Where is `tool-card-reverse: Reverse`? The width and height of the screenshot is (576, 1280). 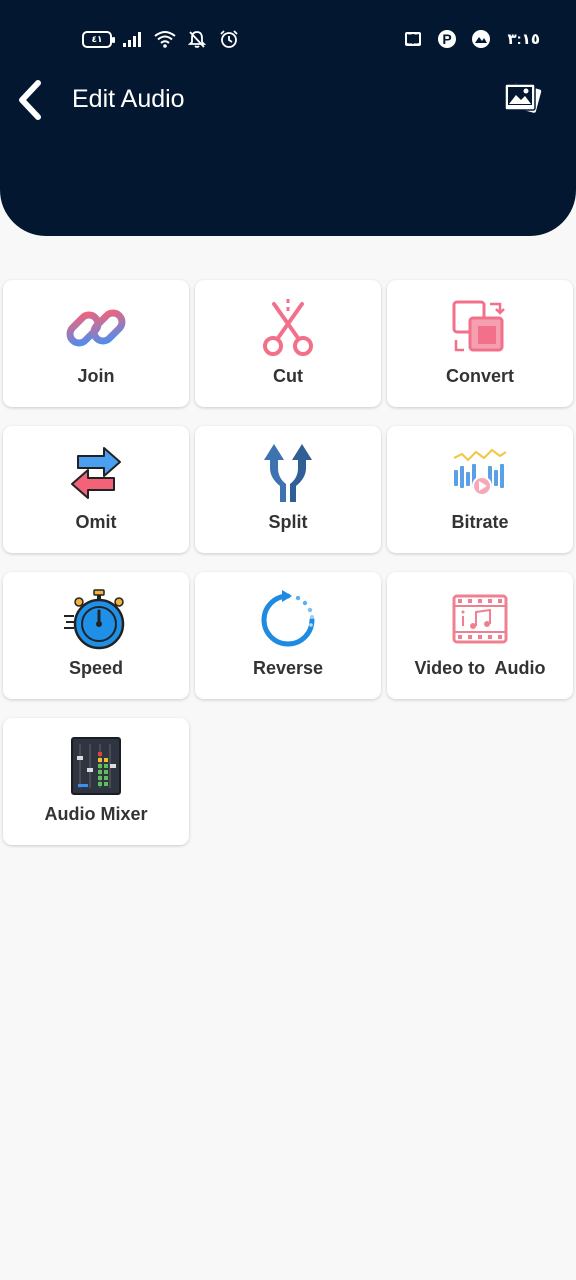
tool-card-reverse: Reverse is located at coordinates (288, 635).